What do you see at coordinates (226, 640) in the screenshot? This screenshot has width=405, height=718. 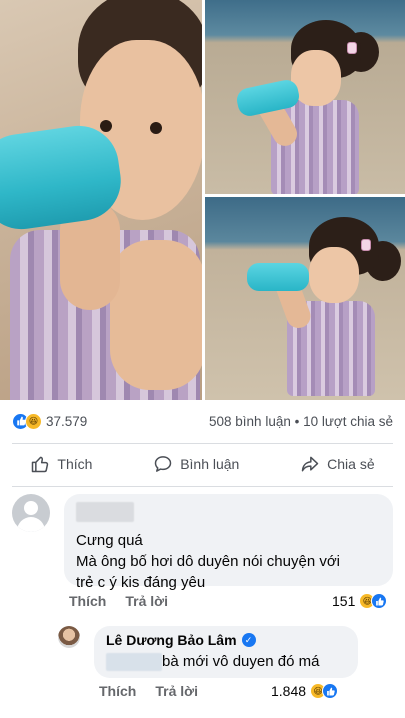 I see `reply-author: Lê Dương Bảo Lâm ✓` at bounding box center [226, 640].